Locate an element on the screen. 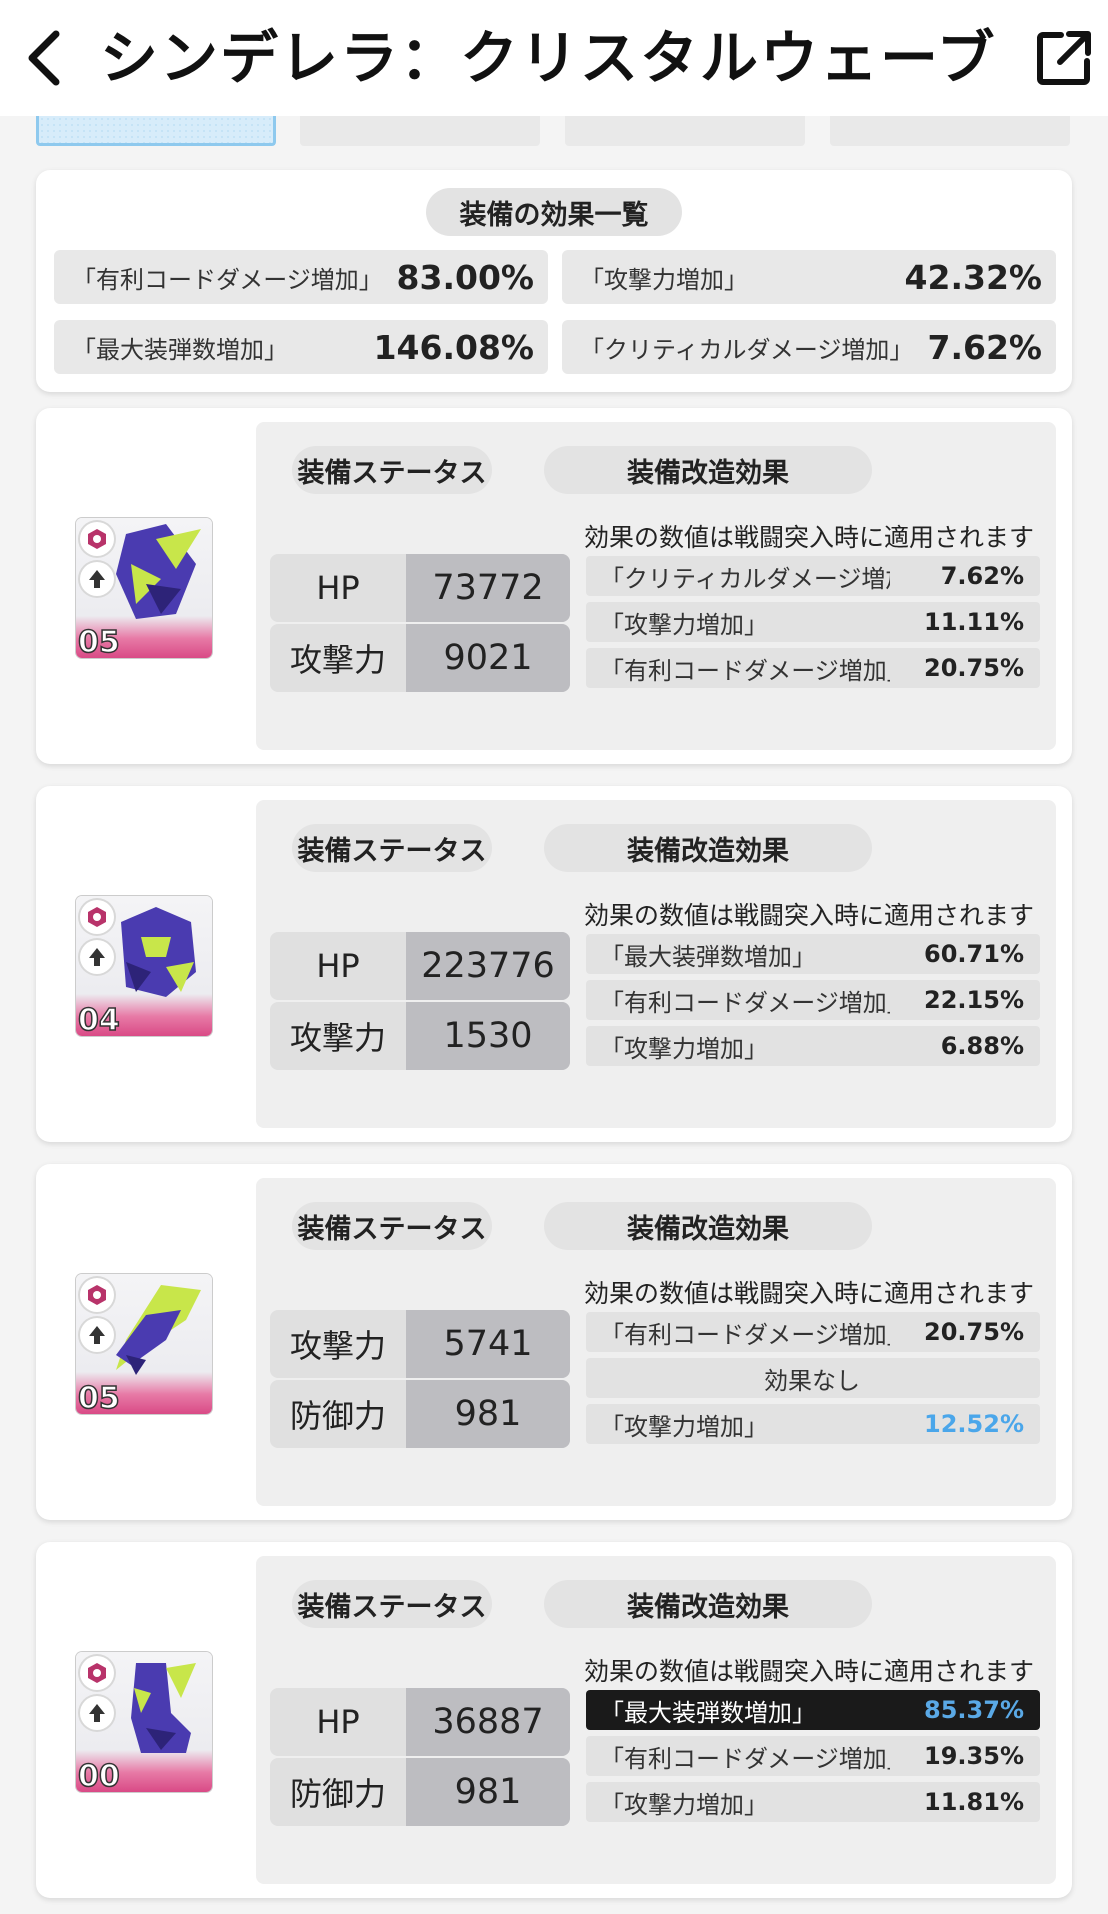 Image resolution: width=1108 pixels, height=1914 pixels. equipment-image: 00 is located at coordinates (144, 1722).